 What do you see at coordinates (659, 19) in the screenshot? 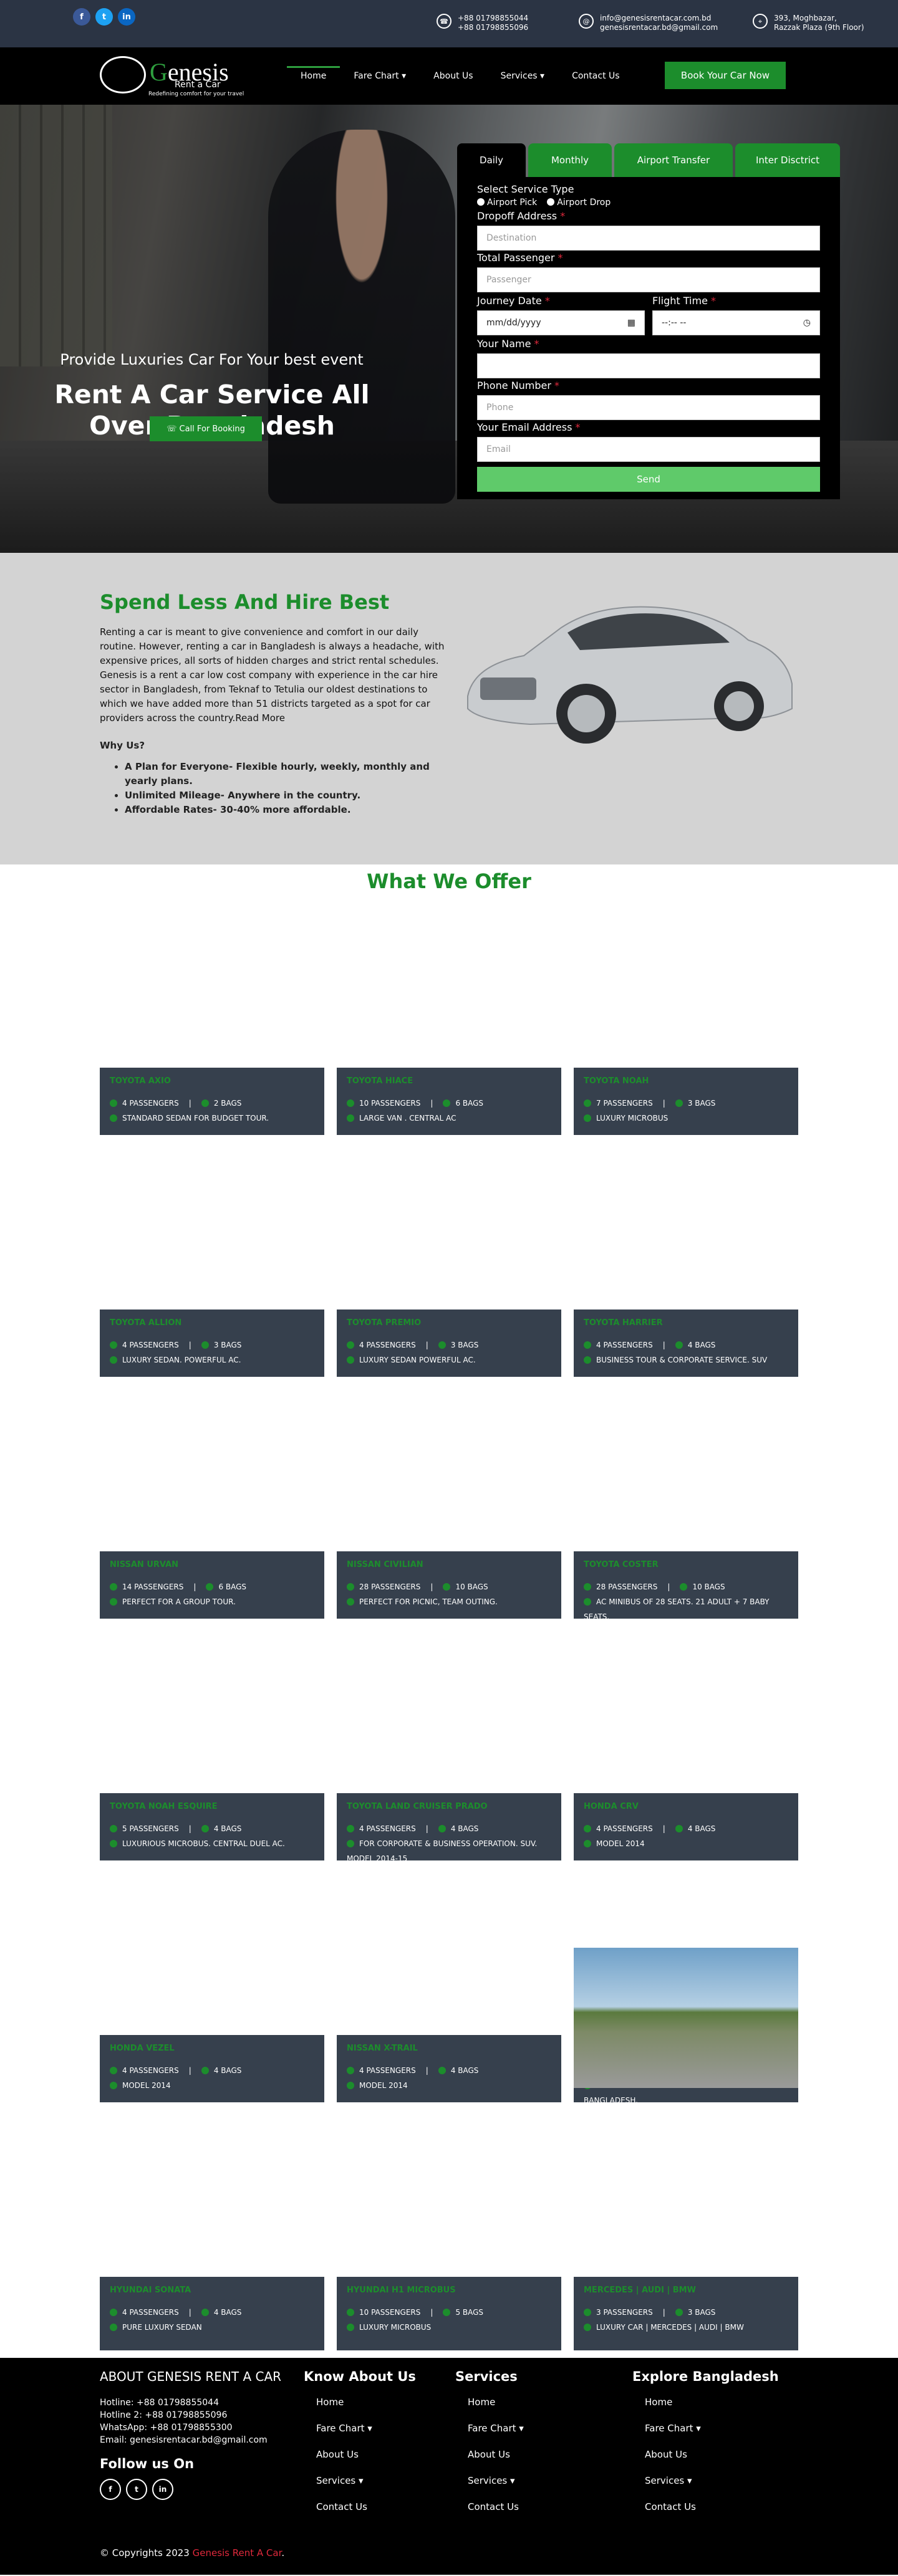
I see `email-1: info@genesisrentacar.com.bd` at bounding box center [659, 19].